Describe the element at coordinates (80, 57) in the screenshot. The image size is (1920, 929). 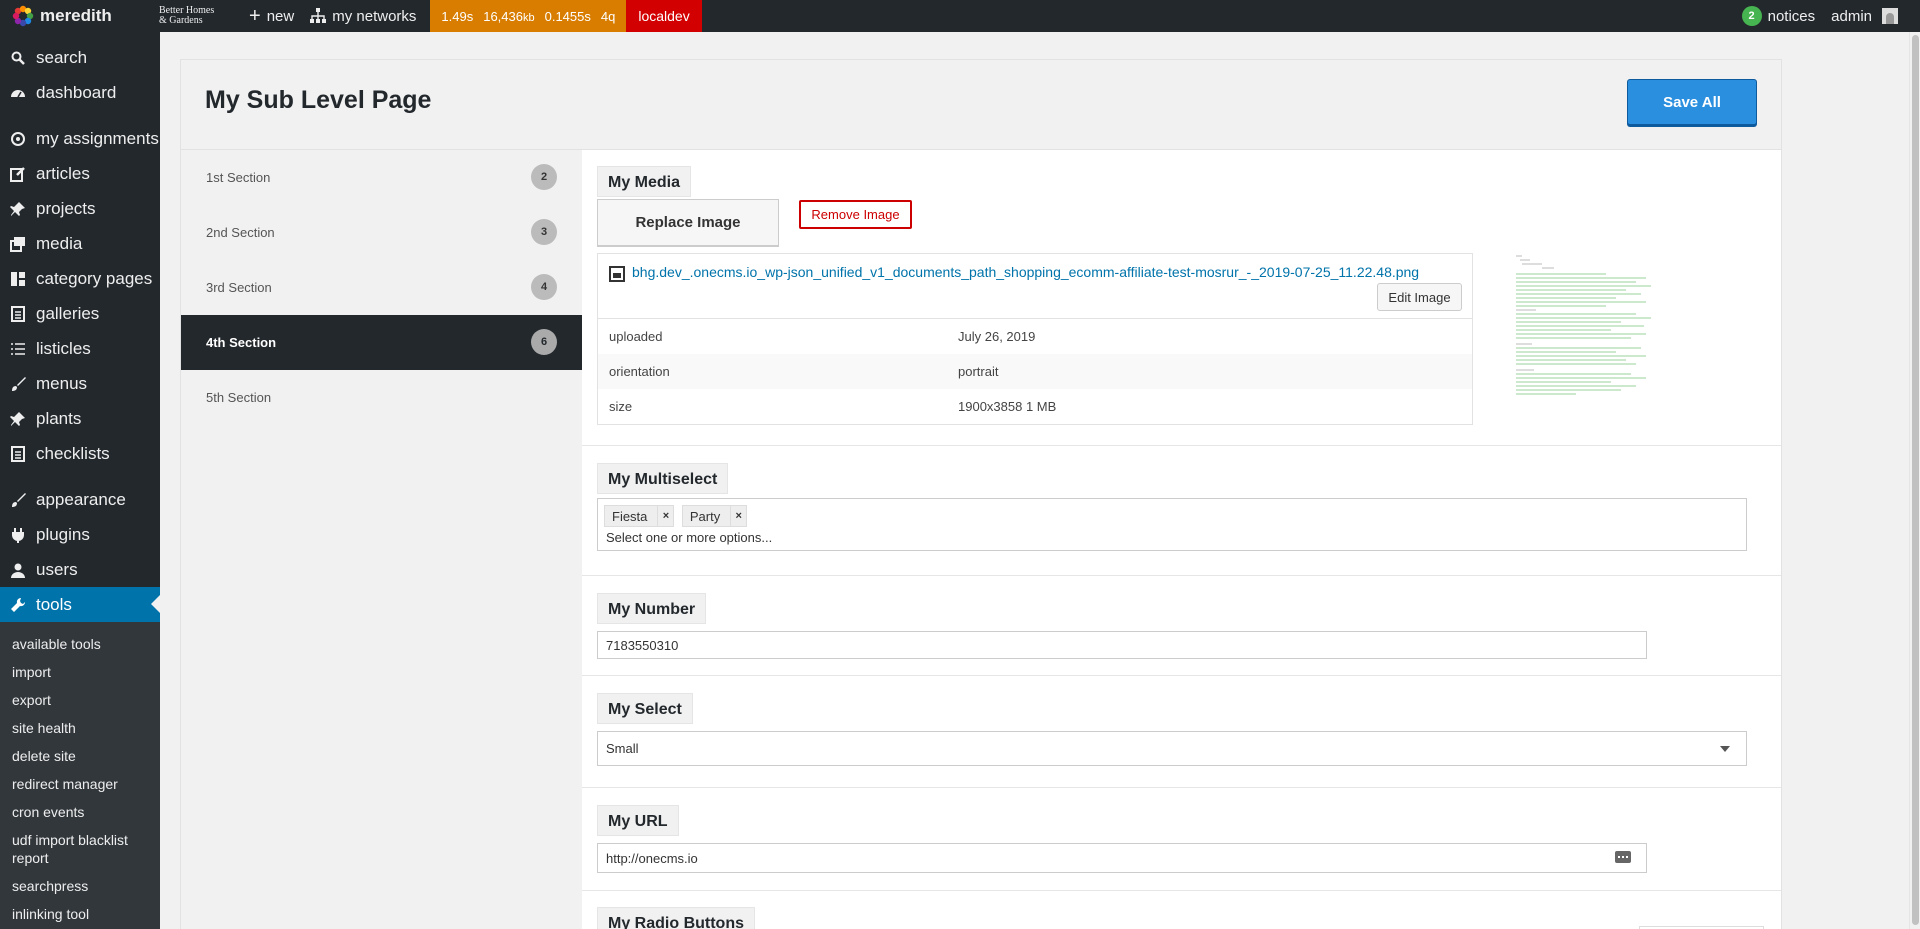
I see `menu-item-search: search` at that location.